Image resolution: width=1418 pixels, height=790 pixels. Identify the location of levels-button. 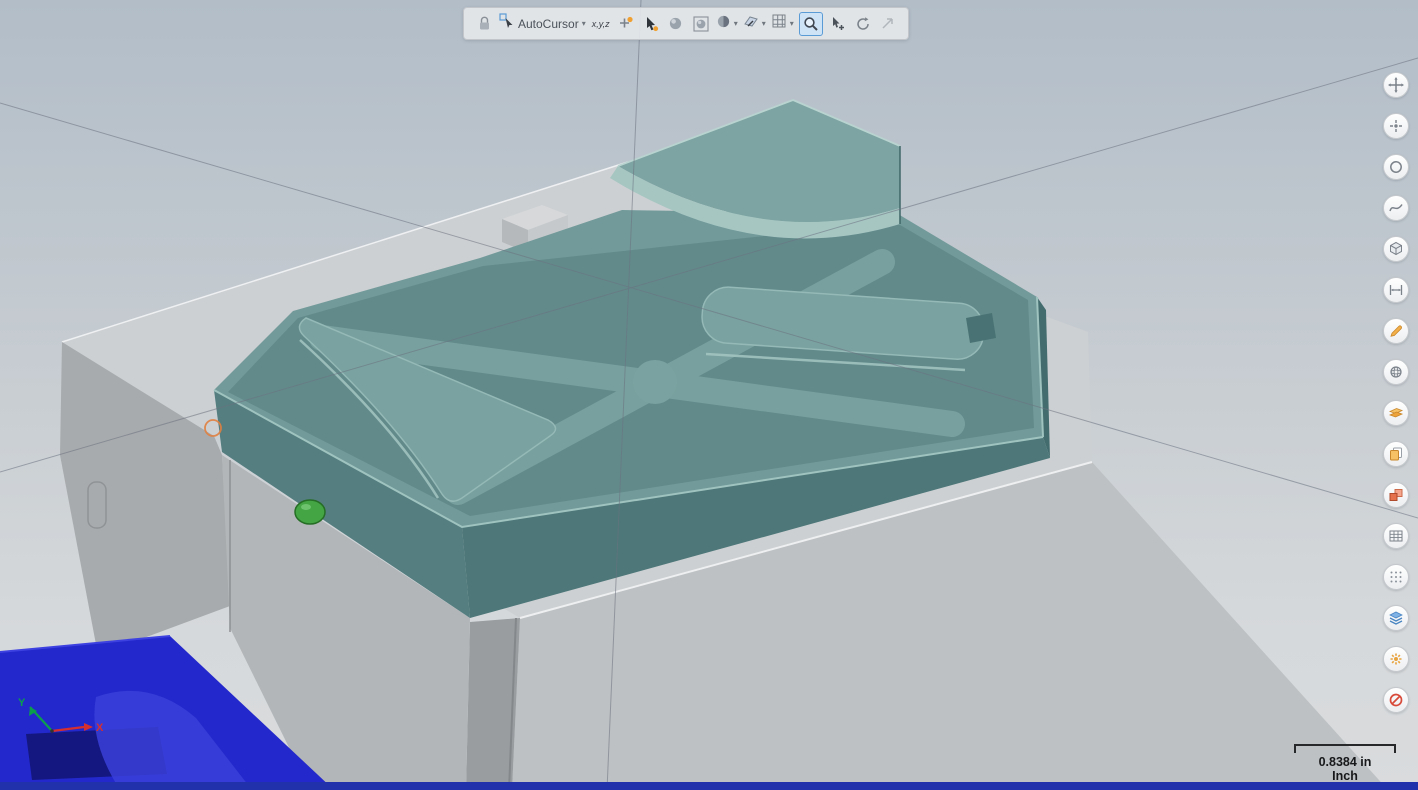
(1396, 618).